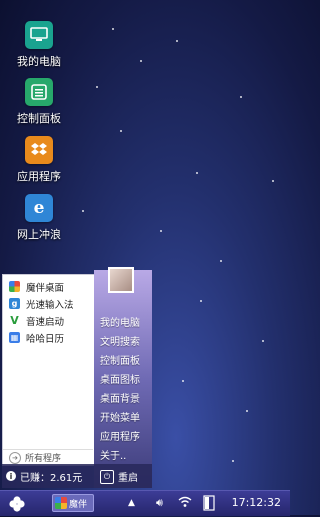  What do you see at coordinates (128, 478) in the screenshot?
I see `restart-label: 重启` at bounding box center [128, 478].